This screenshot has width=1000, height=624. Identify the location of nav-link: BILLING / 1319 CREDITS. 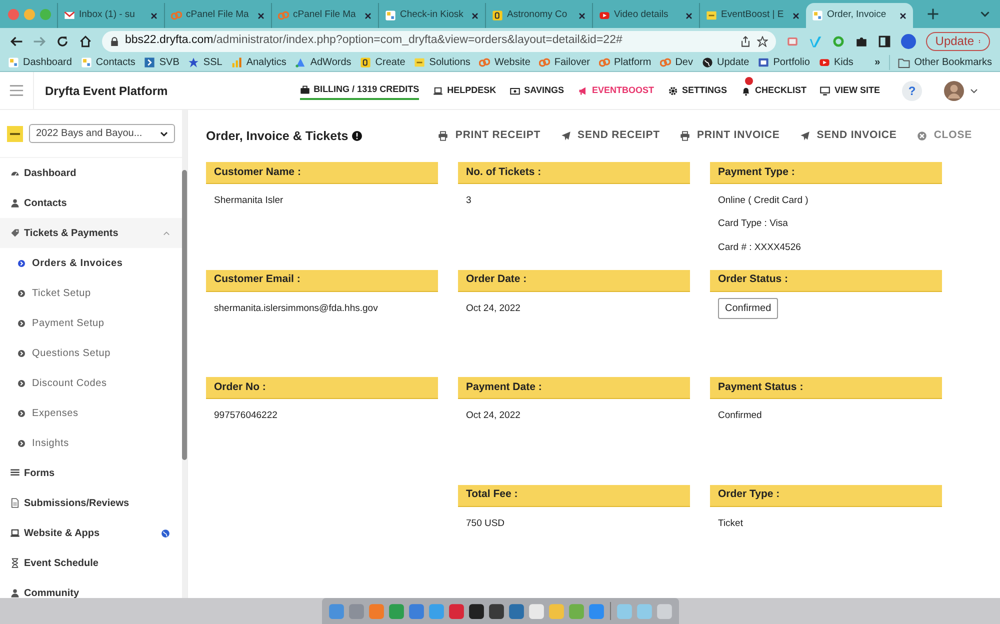
(360, 90).